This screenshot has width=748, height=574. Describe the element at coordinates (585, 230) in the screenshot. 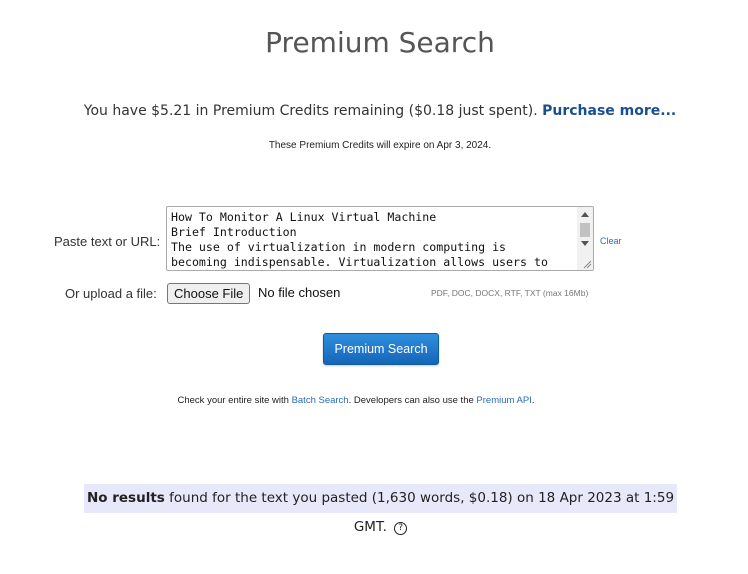

I see `scroll-thumb` at that location.